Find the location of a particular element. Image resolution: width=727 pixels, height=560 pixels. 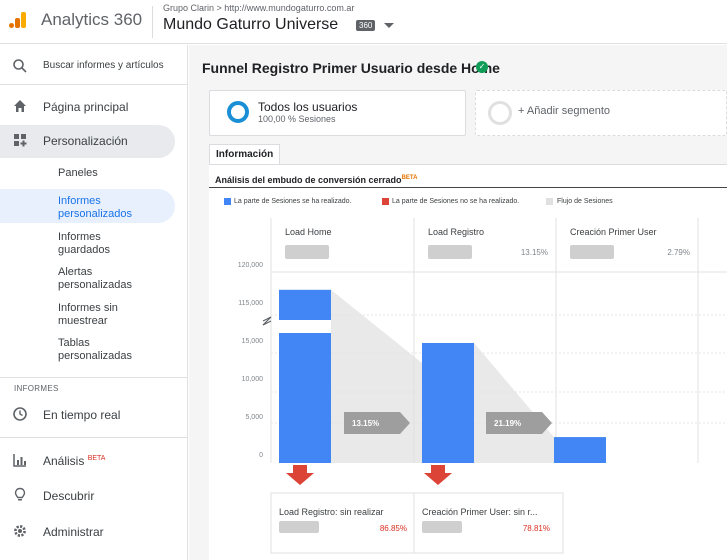

chevron-down-icon is located at coordinates (389, 25).